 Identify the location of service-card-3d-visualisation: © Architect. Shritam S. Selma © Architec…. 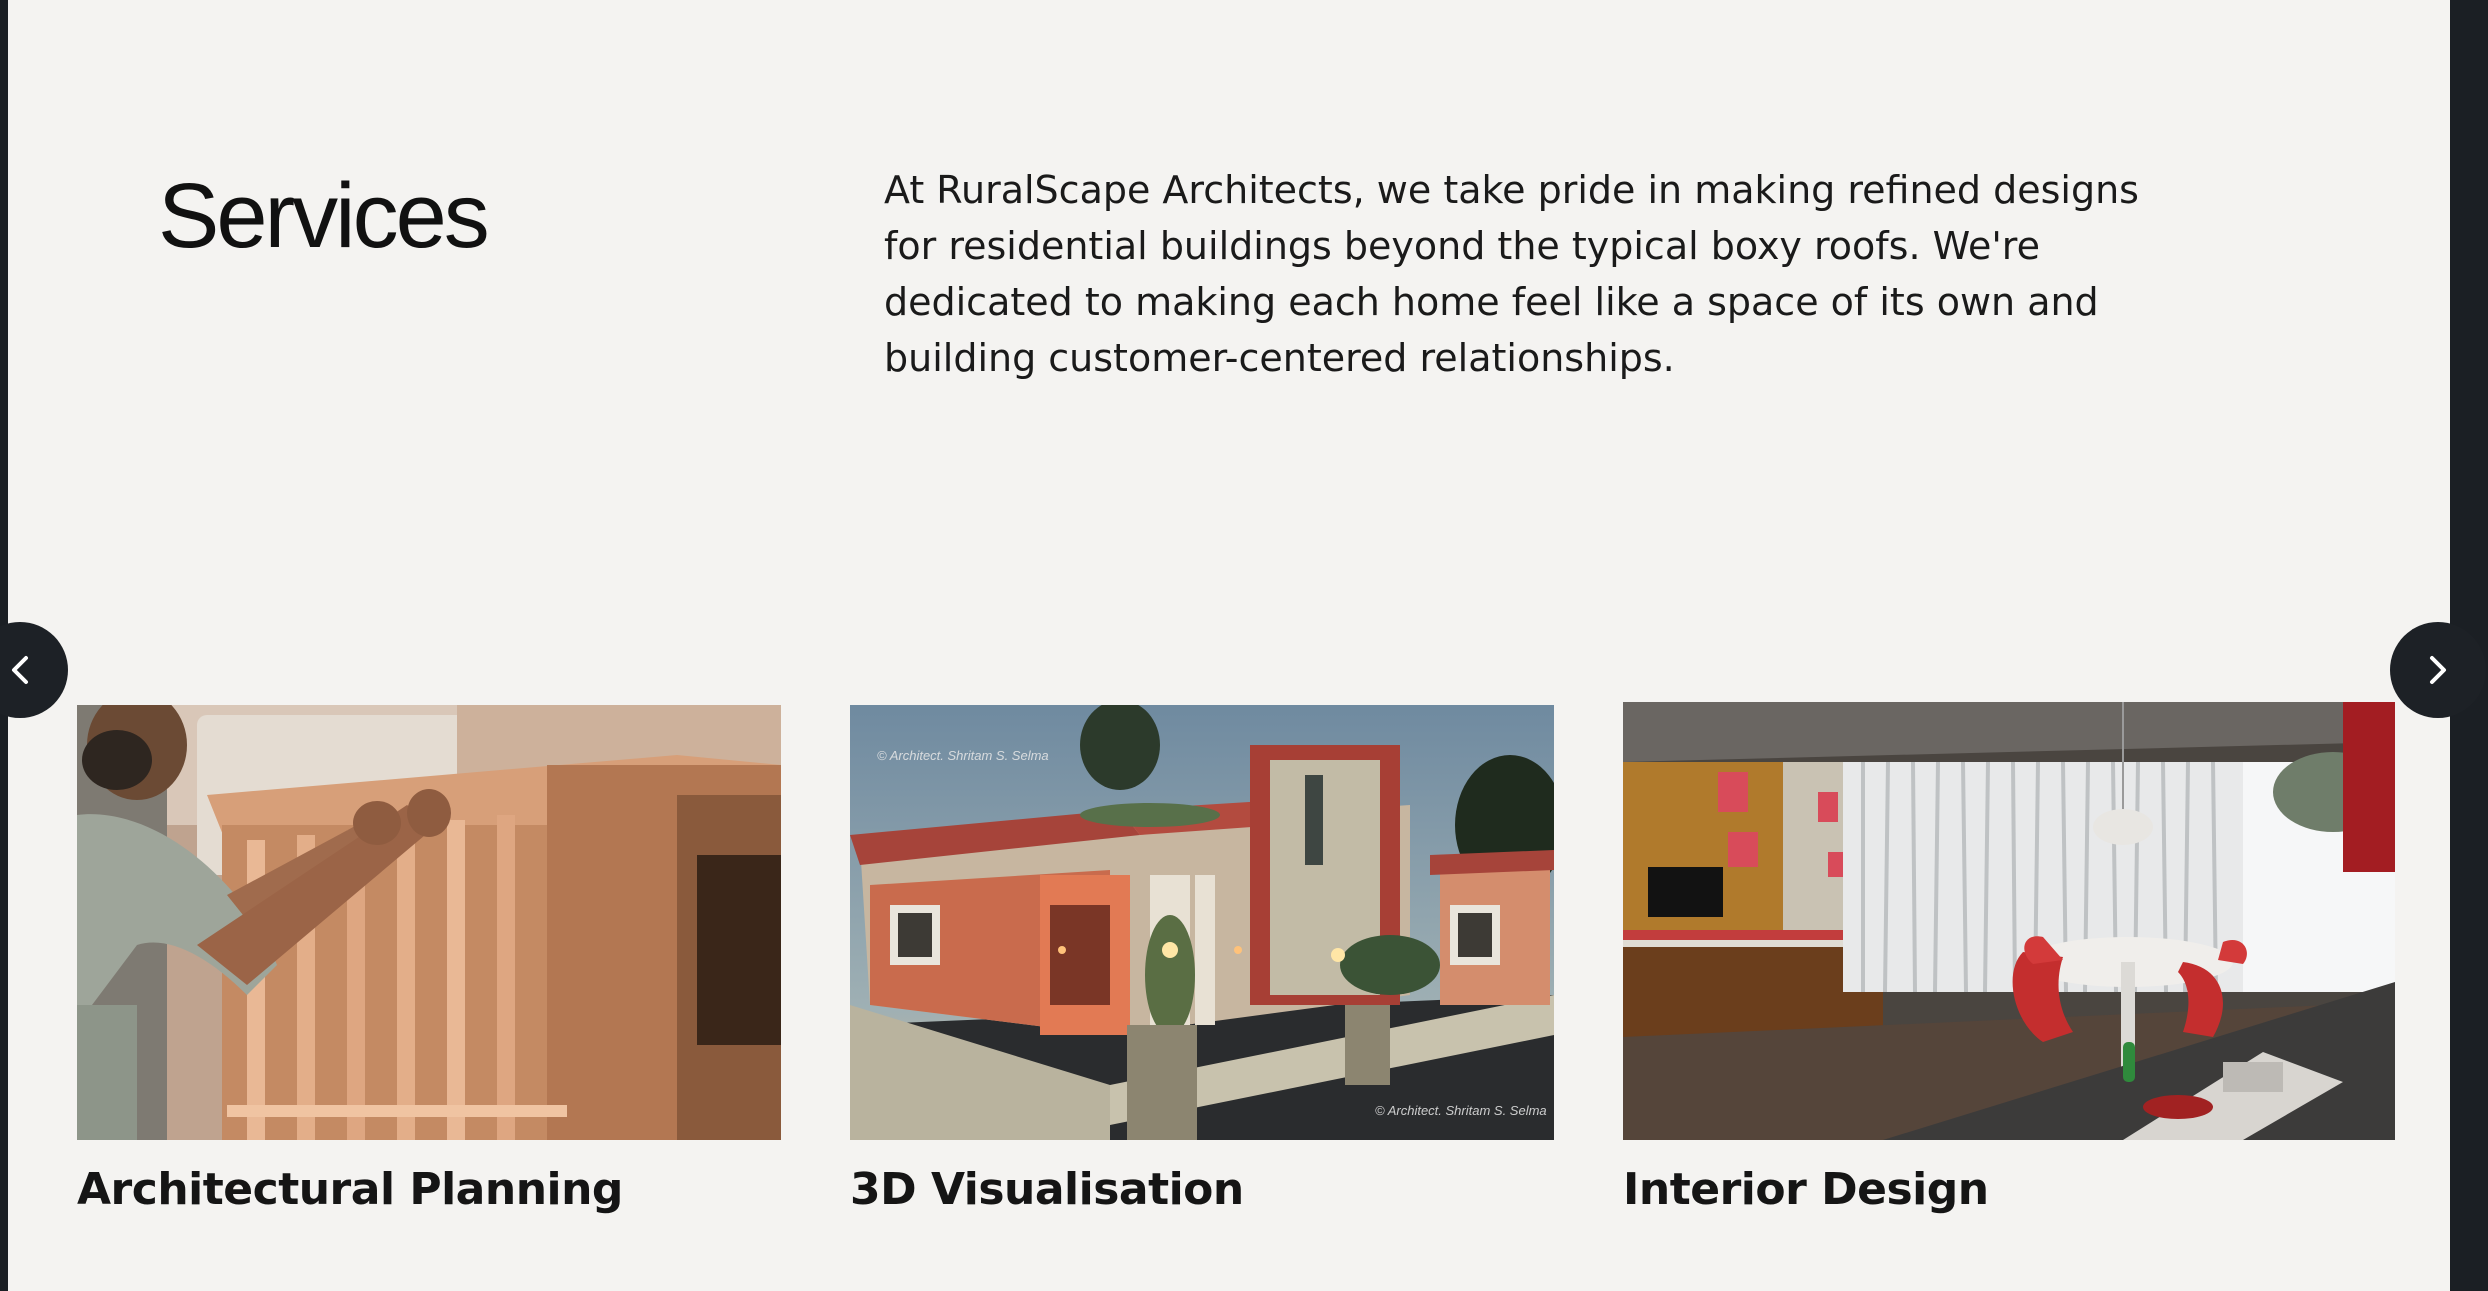
(1202, 960).